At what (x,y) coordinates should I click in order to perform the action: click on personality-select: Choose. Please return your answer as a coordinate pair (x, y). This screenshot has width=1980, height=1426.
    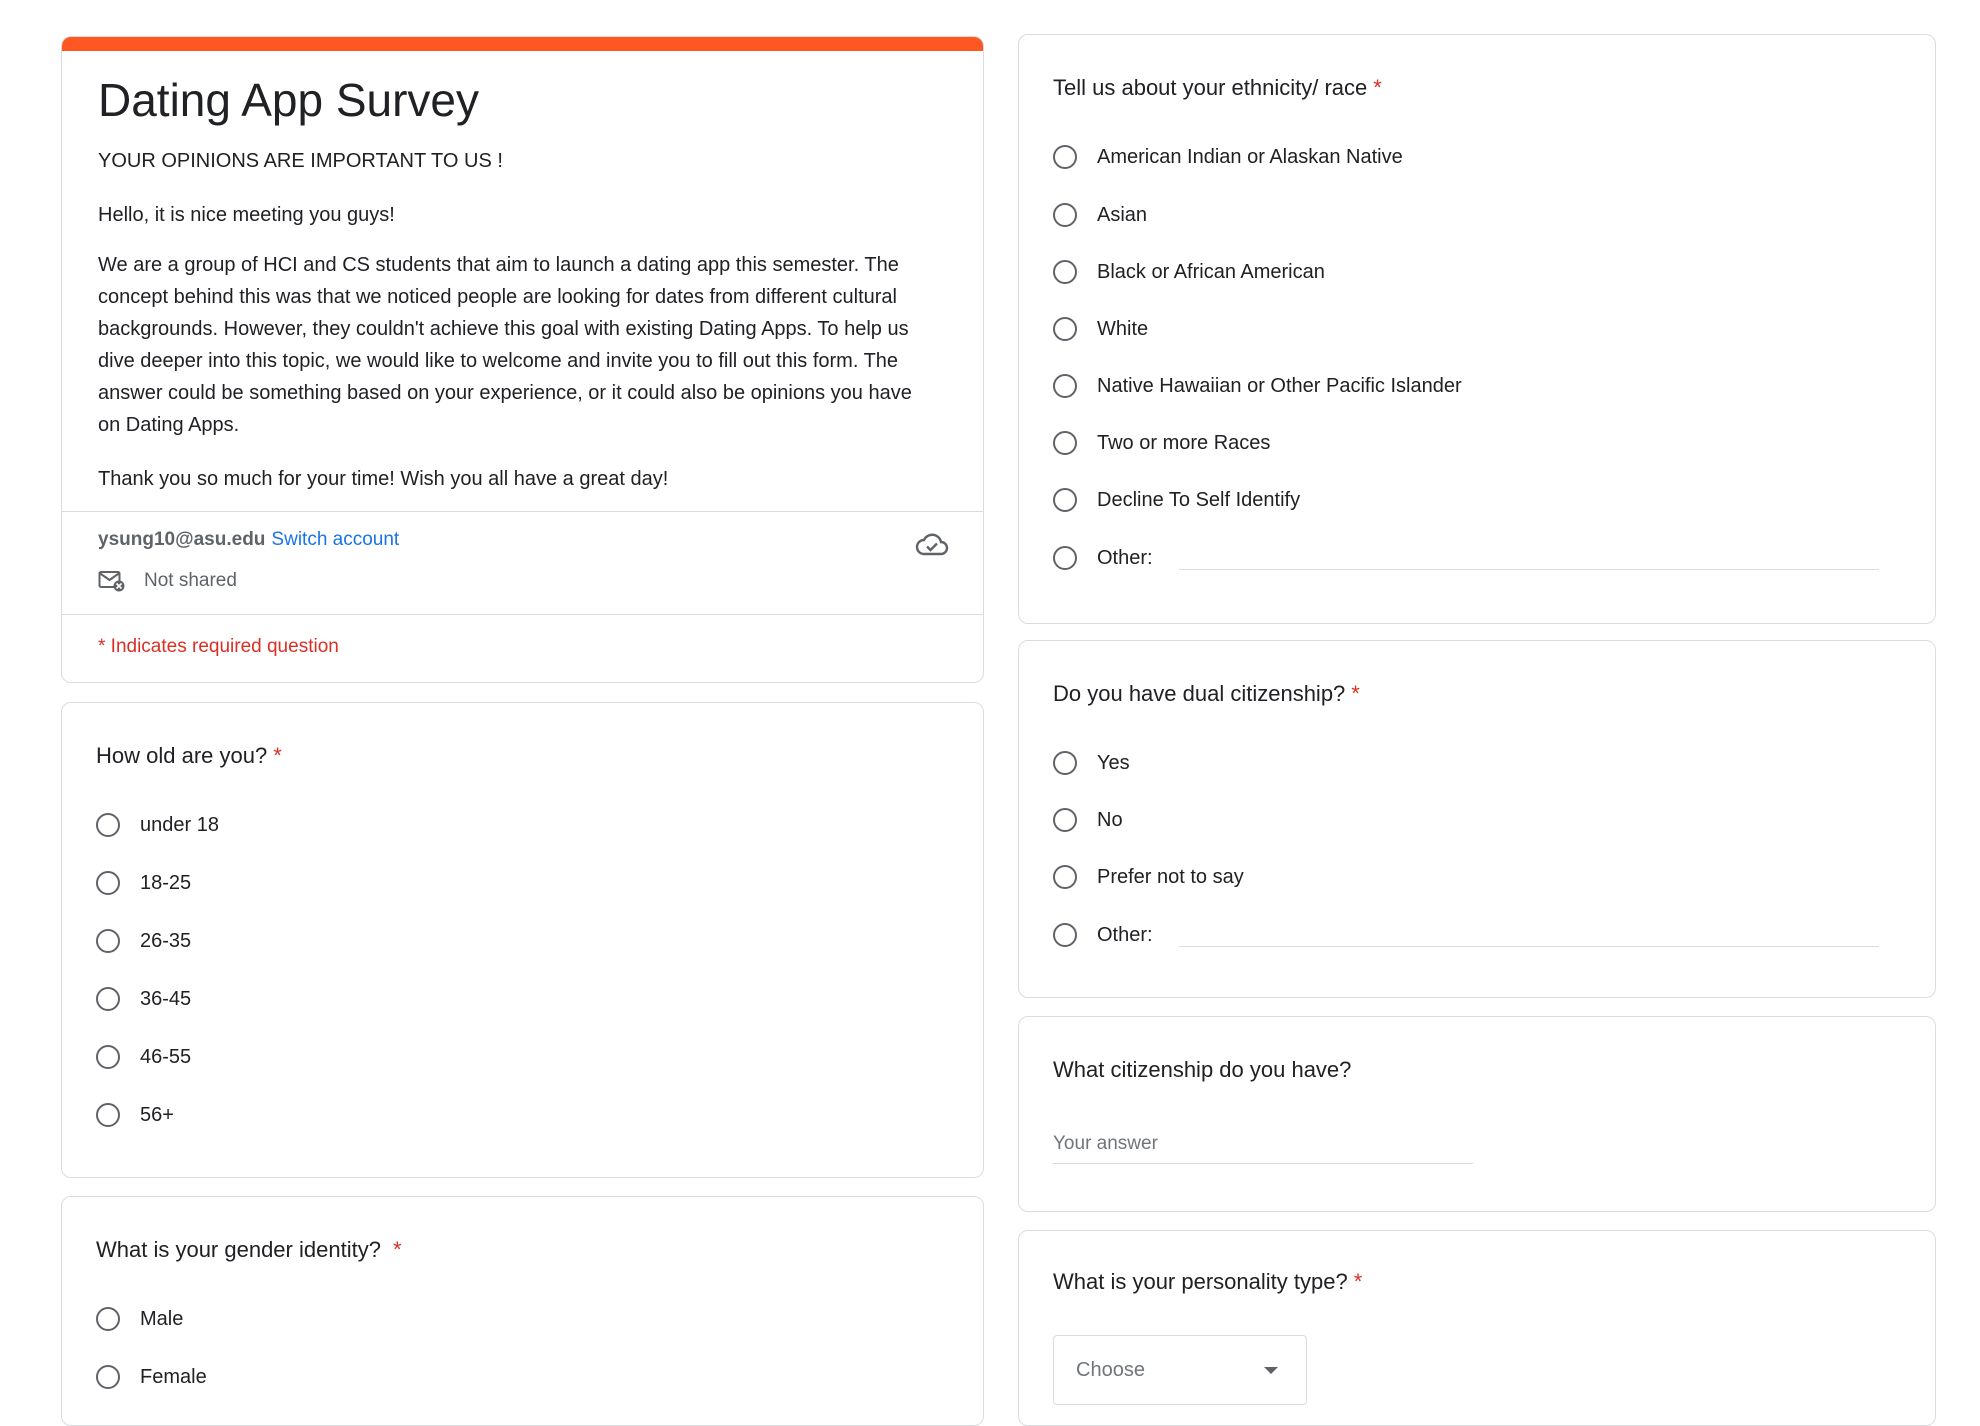
    Looking at the image, I should click on (1180, 1370).